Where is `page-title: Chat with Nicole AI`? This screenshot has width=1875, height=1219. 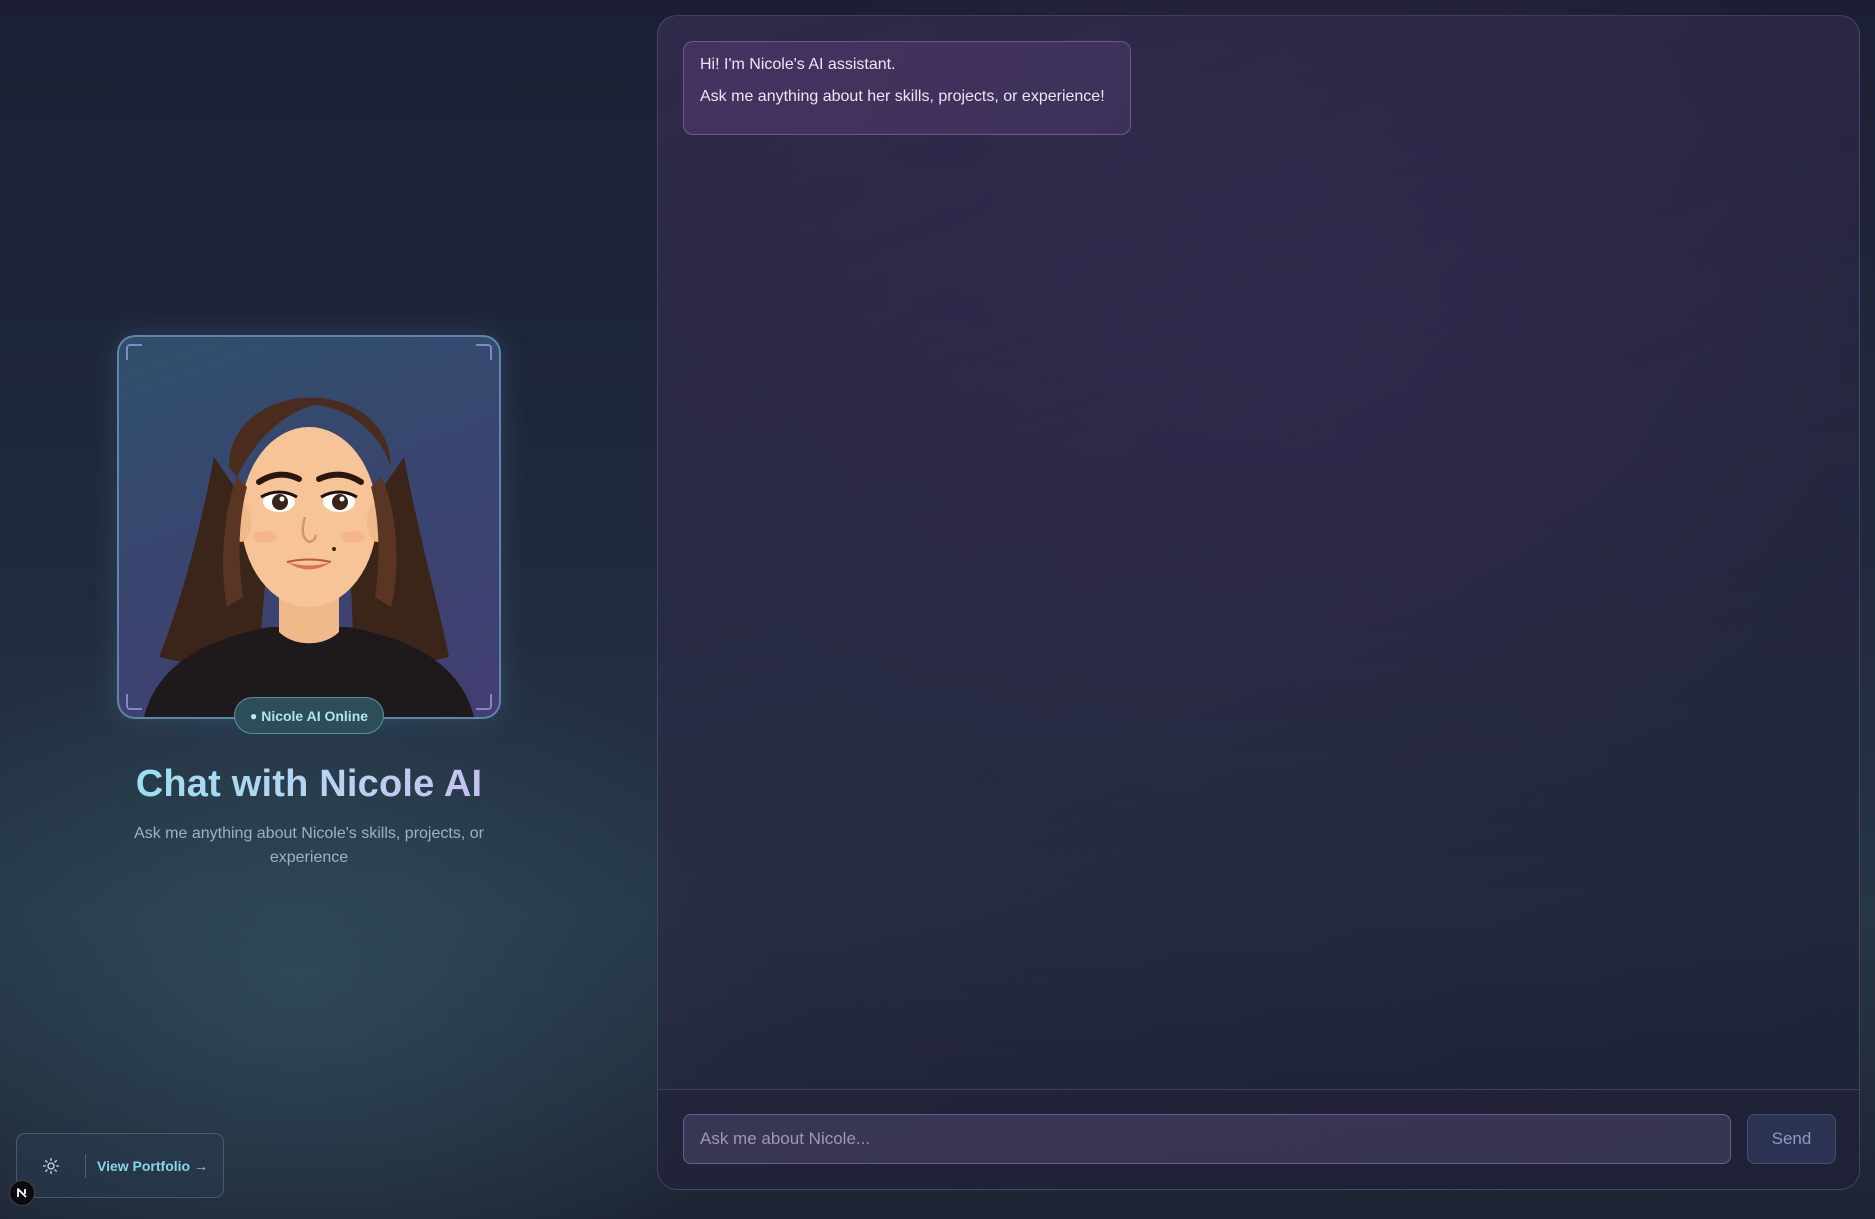 page-title: Chat with Nicole AI is located at coordinates (309, 784).